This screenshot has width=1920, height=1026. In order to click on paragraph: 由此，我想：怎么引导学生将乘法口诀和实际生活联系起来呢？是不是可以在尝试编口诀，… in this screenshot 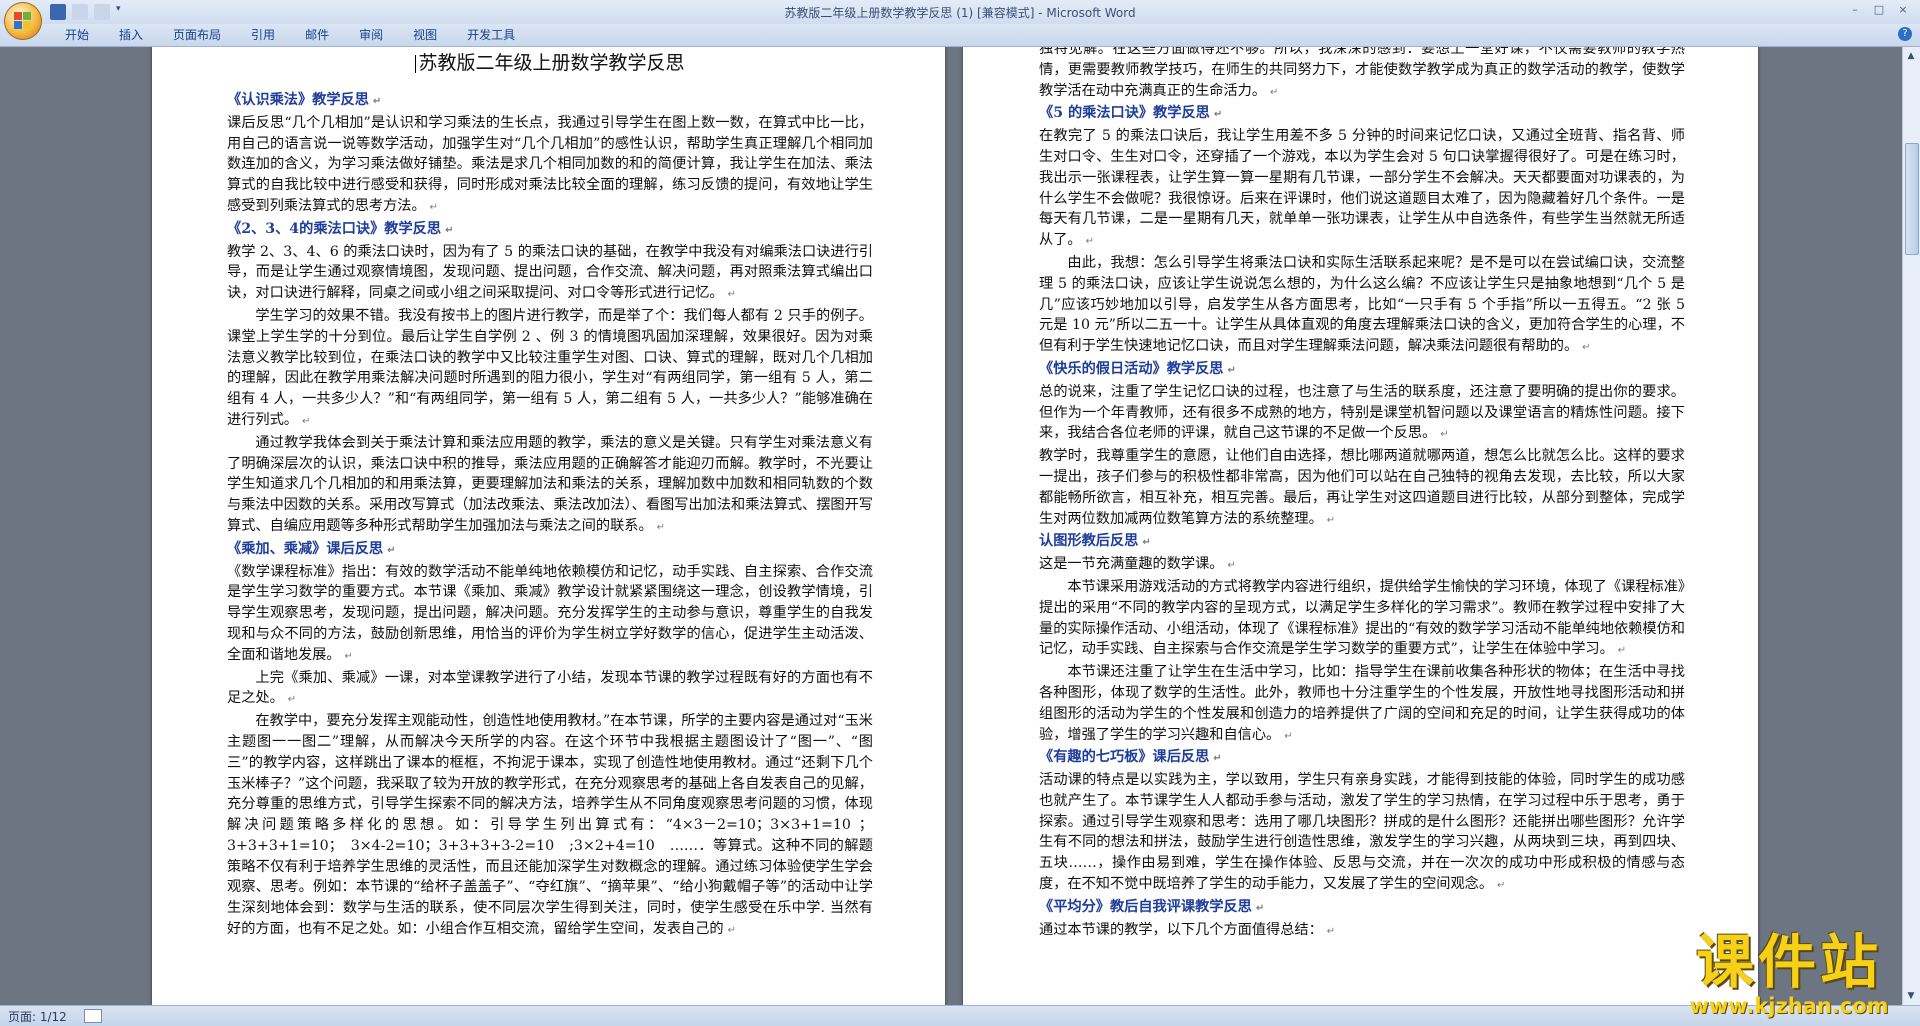, I will do `click(1362, 306)`.